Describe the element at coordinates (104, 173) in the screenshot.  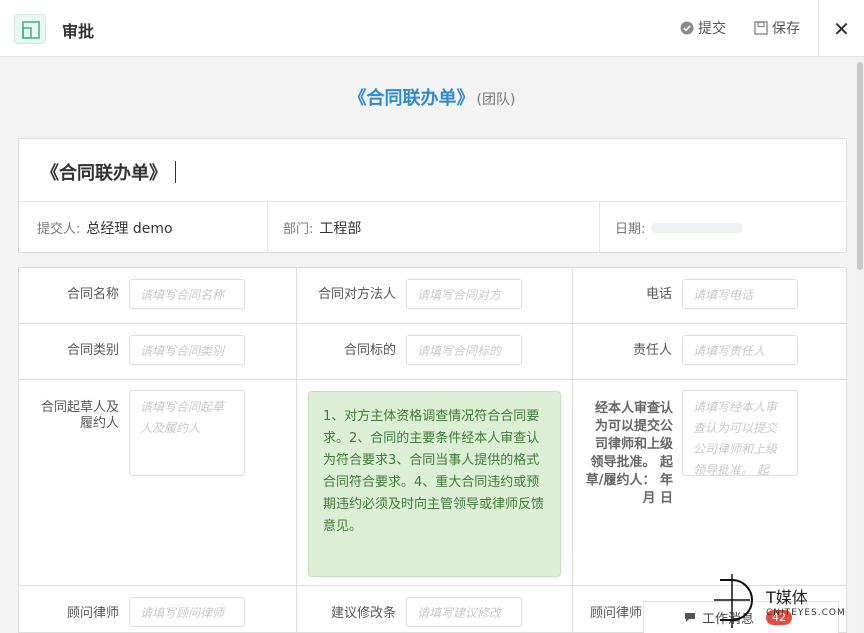
I see `form-title-text: 《合同联办单》` at that location.